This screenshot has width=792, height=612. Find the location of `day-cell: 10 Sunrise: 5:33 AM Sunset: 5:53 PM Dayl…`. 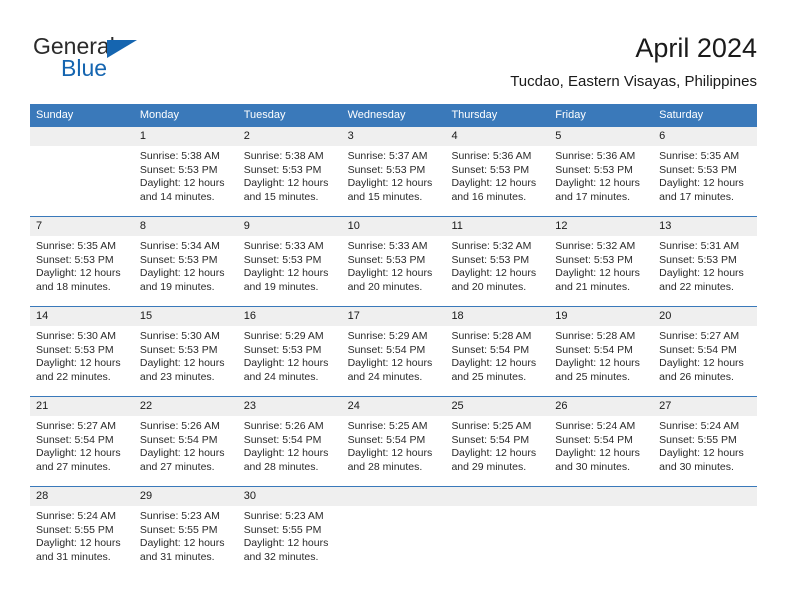

day-cell: 10 Sunrise: 5:33 AM Sunset: 5:53 PM Dayl… is located at coordinates (393, 261).